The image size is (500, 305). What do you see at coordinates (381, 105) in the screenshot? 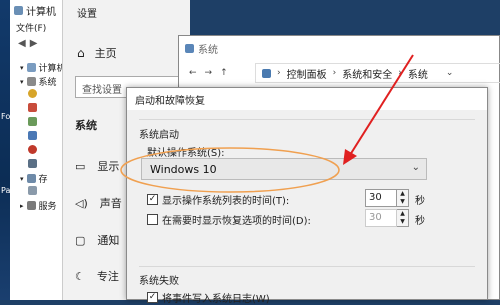
I see `annotation-arrow-line` at bounding box center [381, 105].